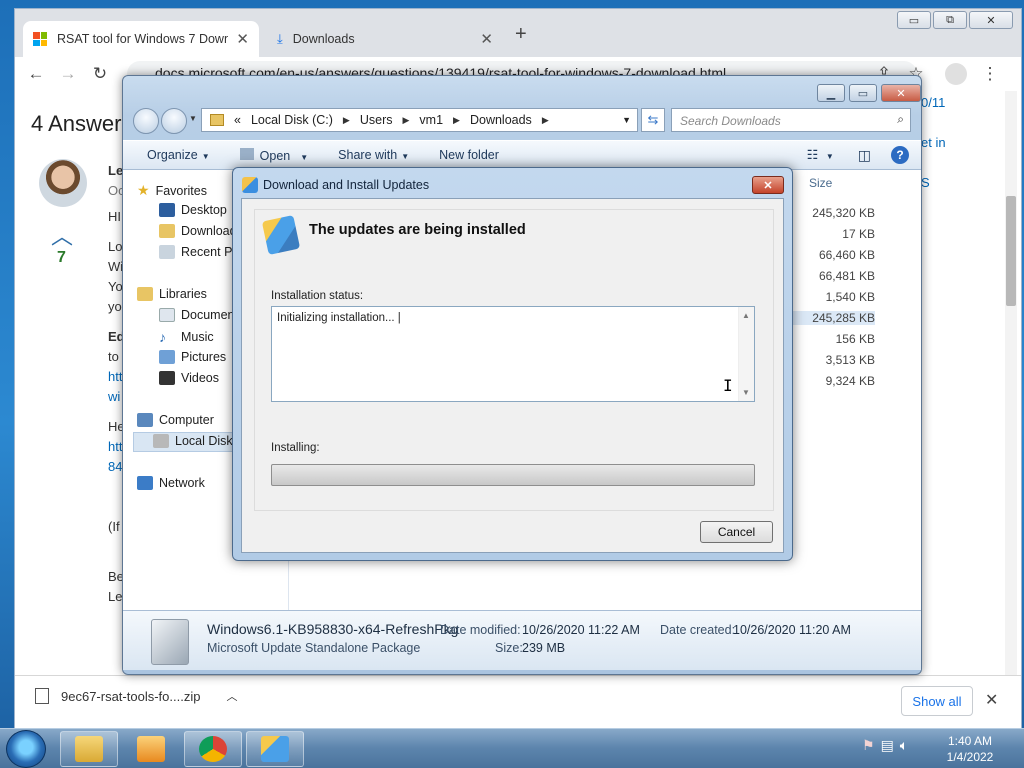 Image resolution: width=1024 pixels, height=768 pixels. I want to click on breadcrumb-item: Downloads, so click(501, 120).